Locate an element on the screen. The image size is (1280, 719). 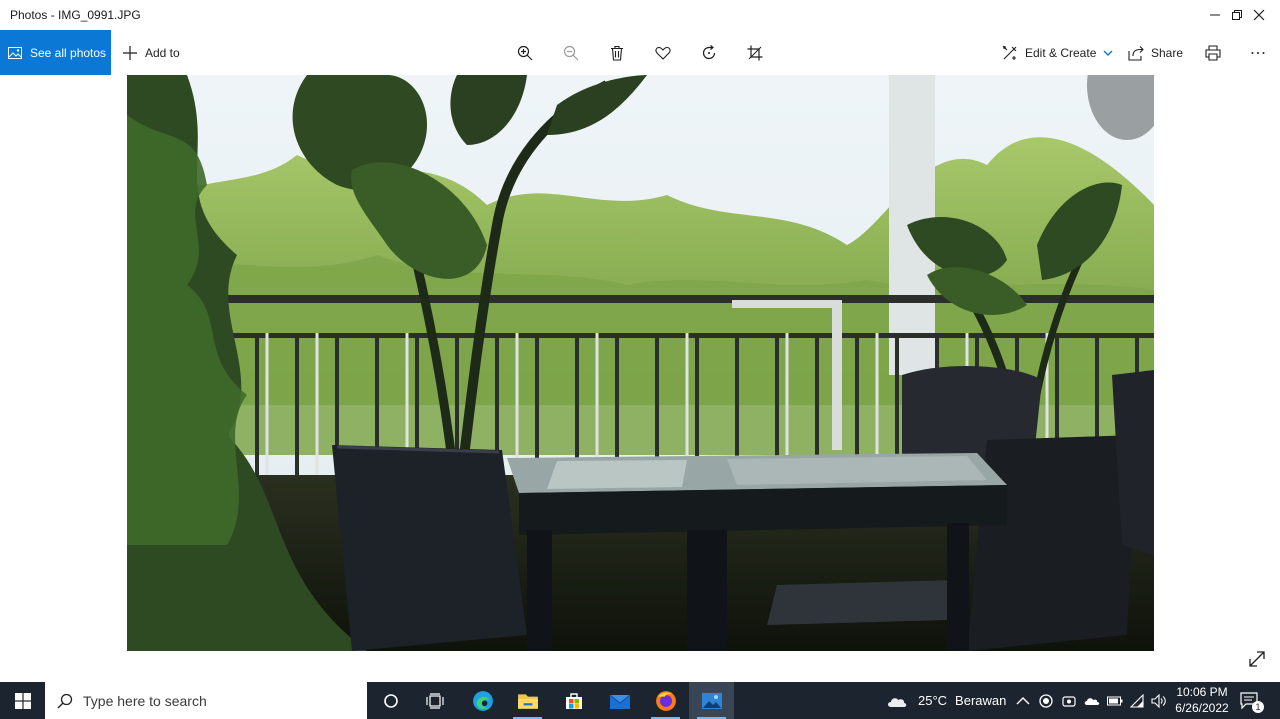
store-icon is located at coordinates (573, 700).